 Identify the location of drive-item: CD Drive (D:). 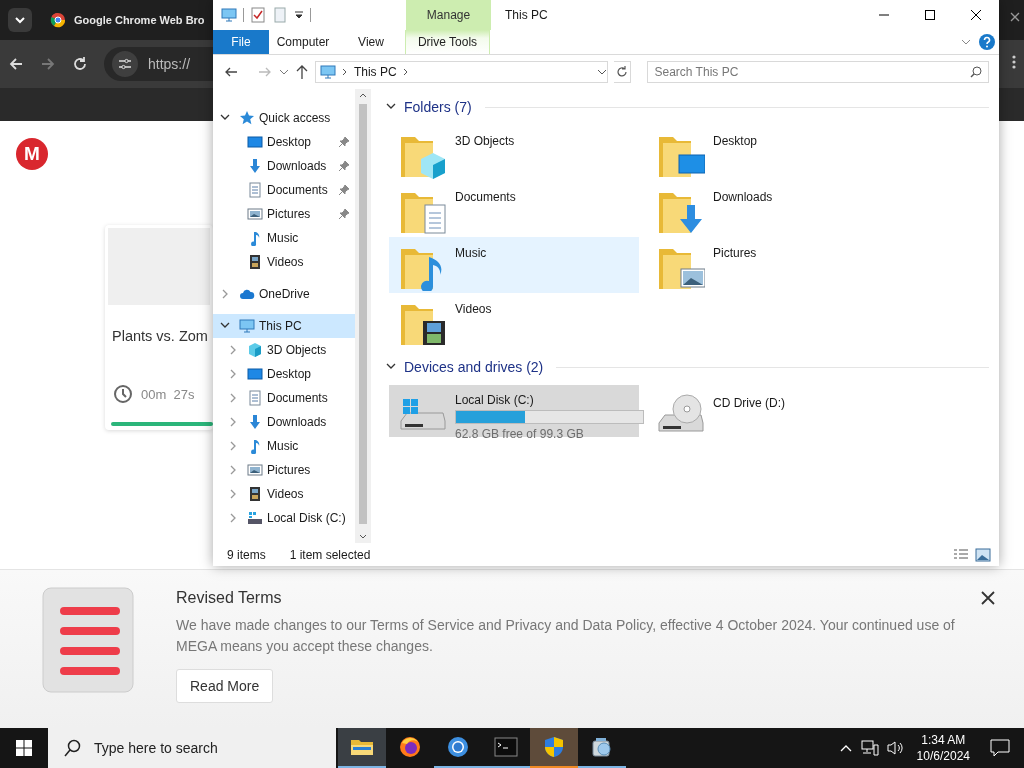
(772, 411).